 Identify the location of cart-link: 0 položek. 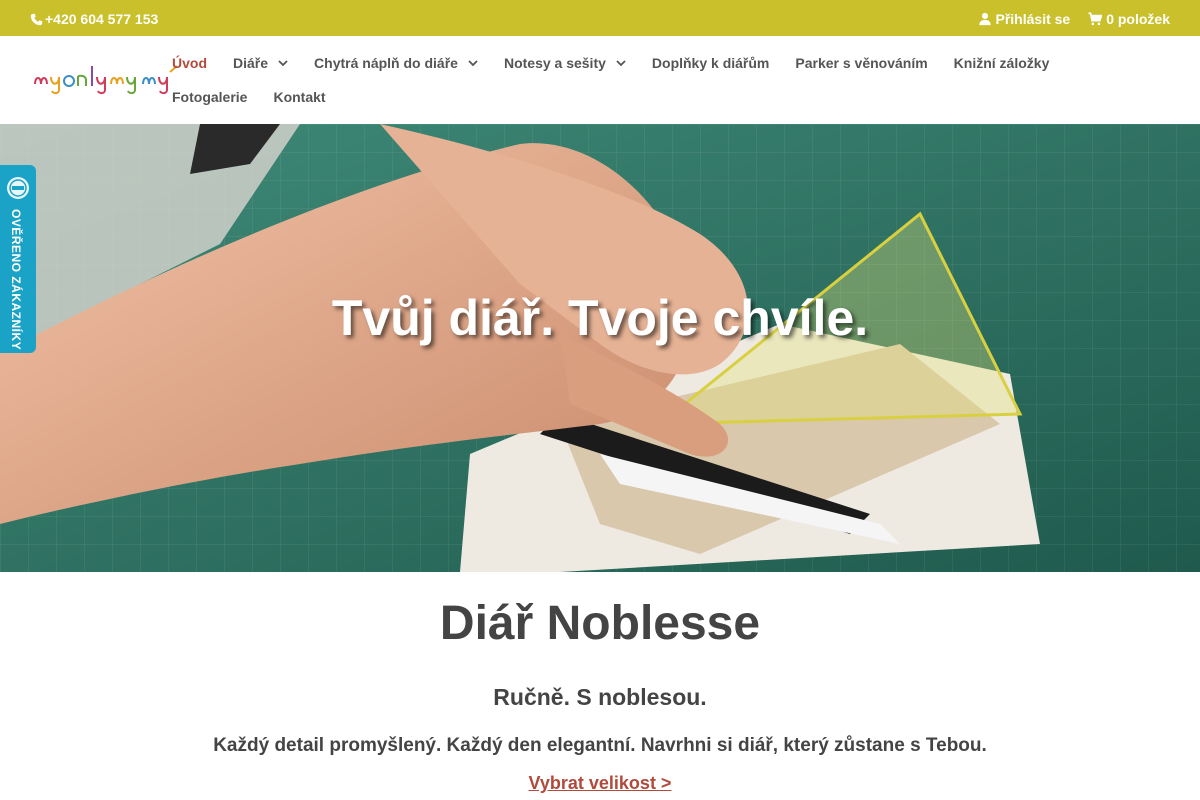
(1129, 19).